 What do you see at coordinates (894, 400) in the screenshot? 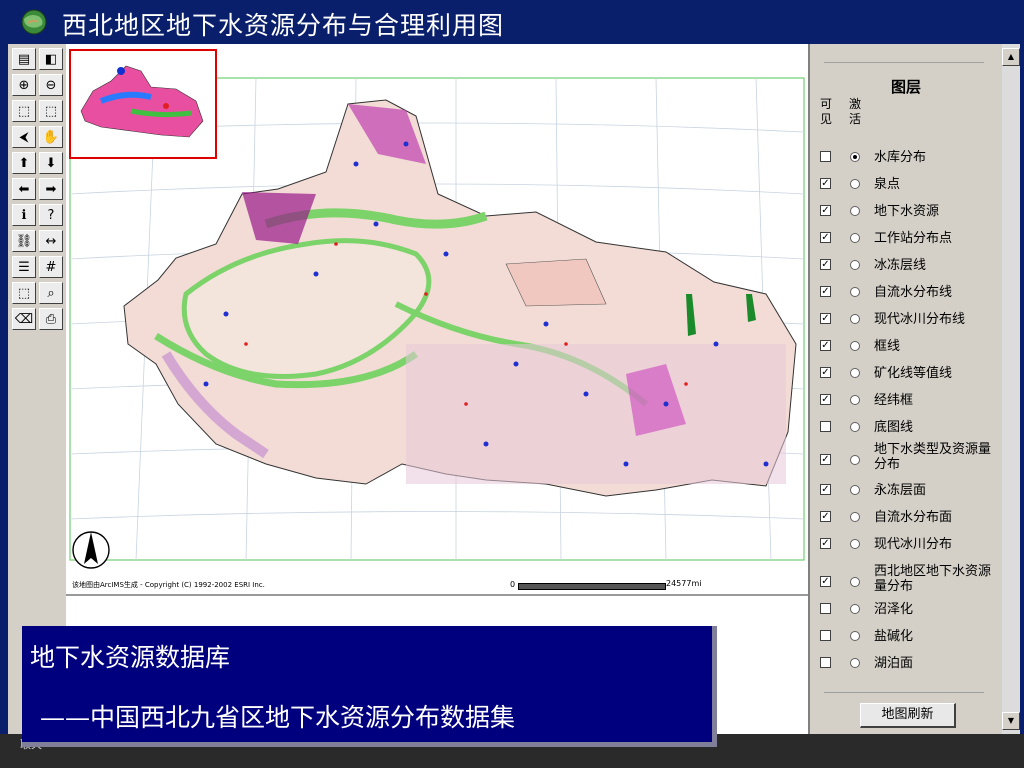
I see `layer-name: 经纬框` at bounding box center [894, 400].